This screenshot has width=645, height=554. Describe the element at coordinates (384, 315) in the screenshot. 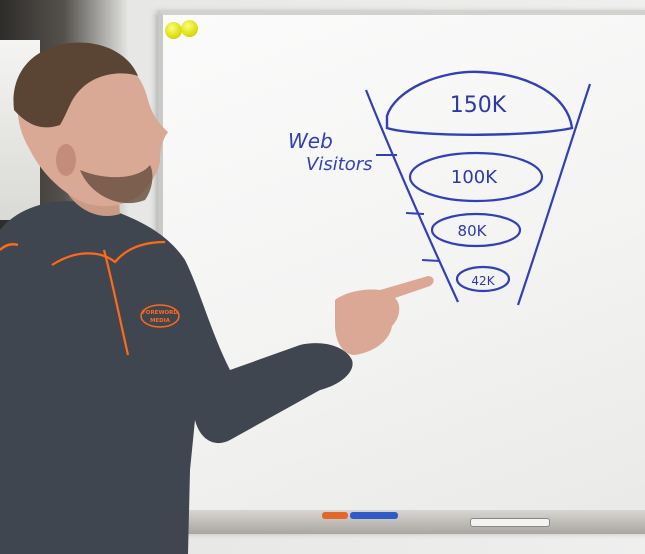

I see `pointing-hand` at that location.